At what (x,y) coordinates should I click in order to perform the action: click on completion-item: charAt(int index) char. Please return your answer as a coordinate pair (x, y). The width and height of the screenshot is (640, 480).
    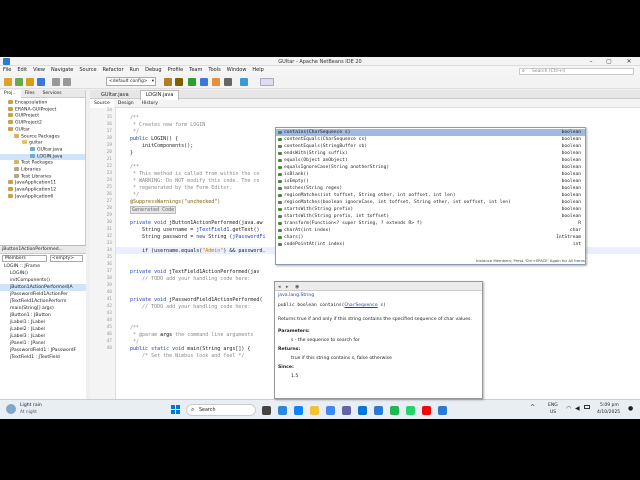
    Looking at the image, I should click on (430, 230).